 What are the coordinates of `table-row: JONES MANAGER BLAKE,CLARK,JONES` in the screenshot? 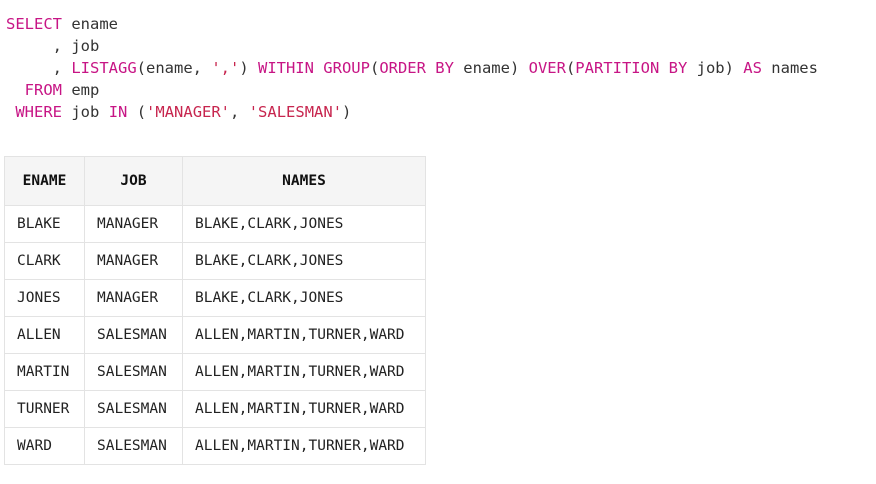 It's located at (215, 298).